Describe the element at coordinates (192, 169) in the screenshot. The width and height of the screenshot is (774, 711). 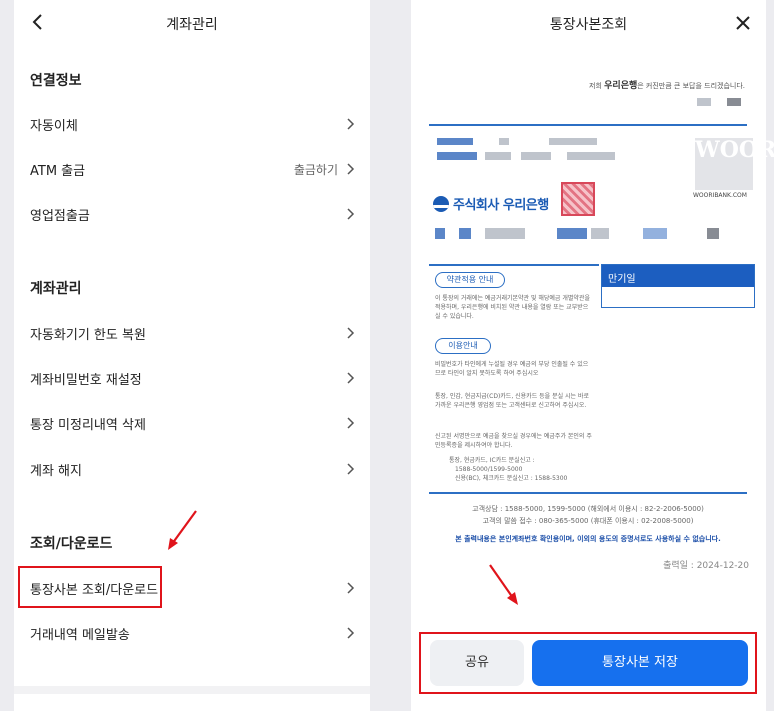
I see `menu-atm: ATM 출금 출금하기` at that location.